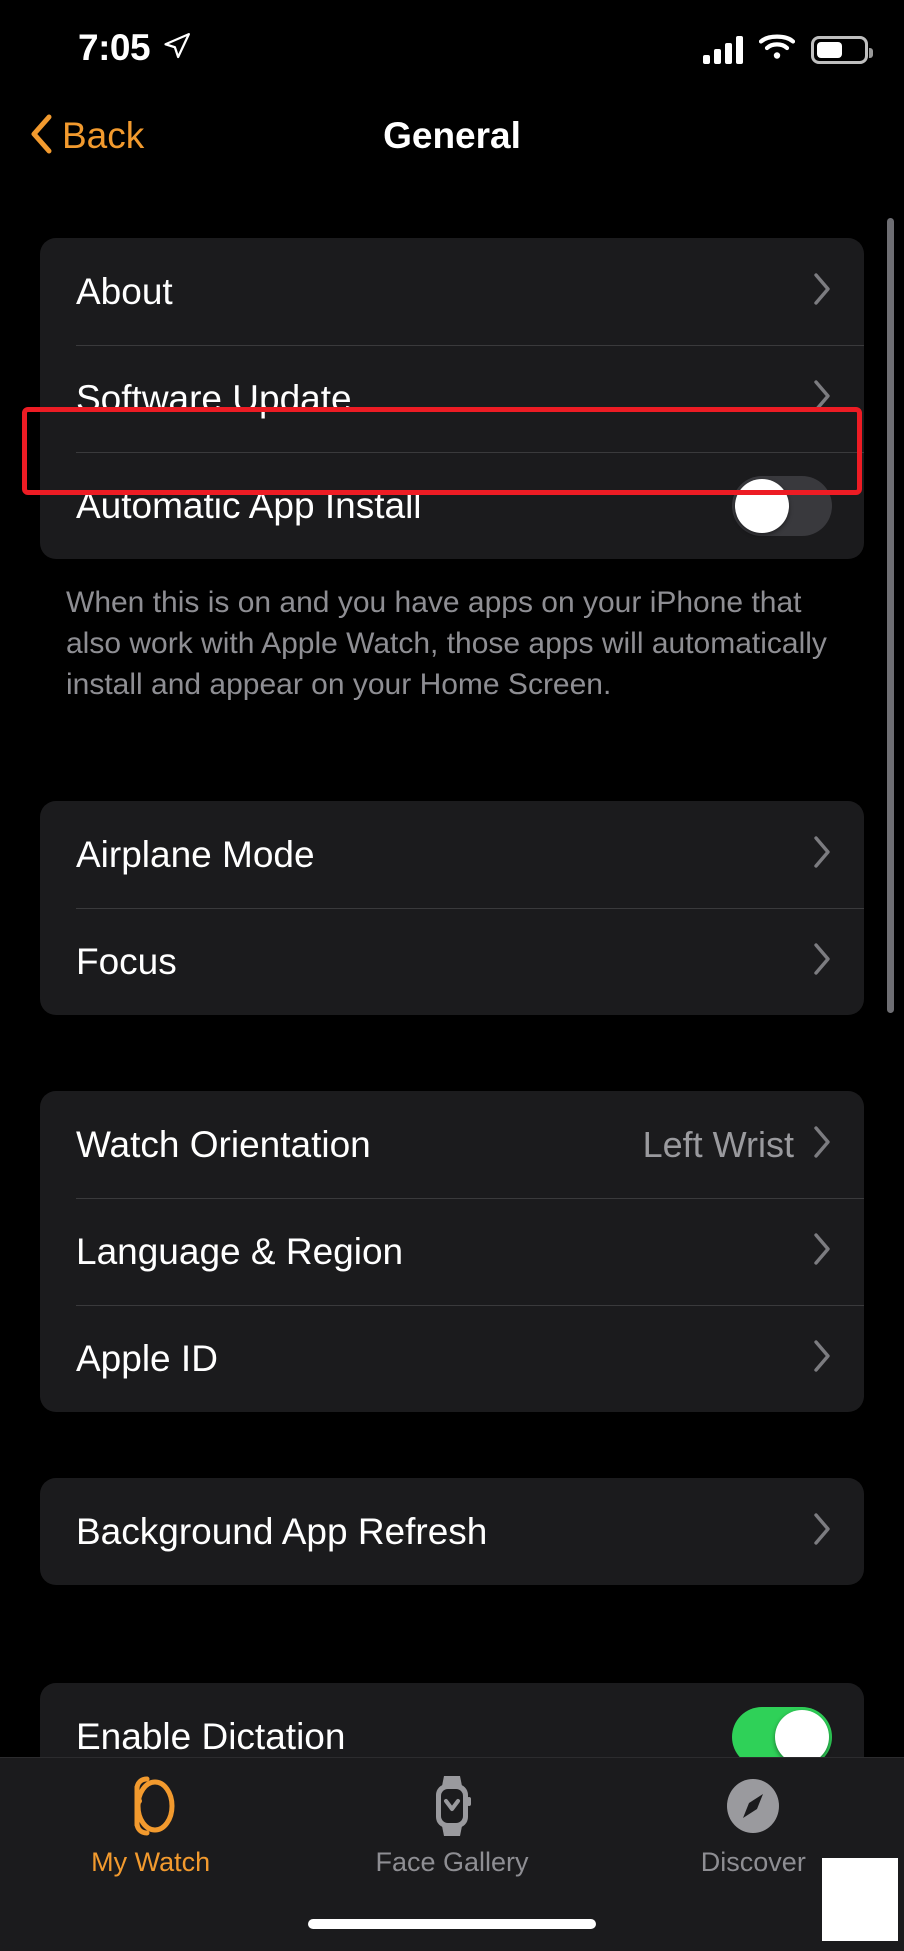 This screenshot has width=904, height=1951. What do you see at coordinates (842, 49) in the screenshot?
I see `battery-icon` at bounding box center [842, 49].